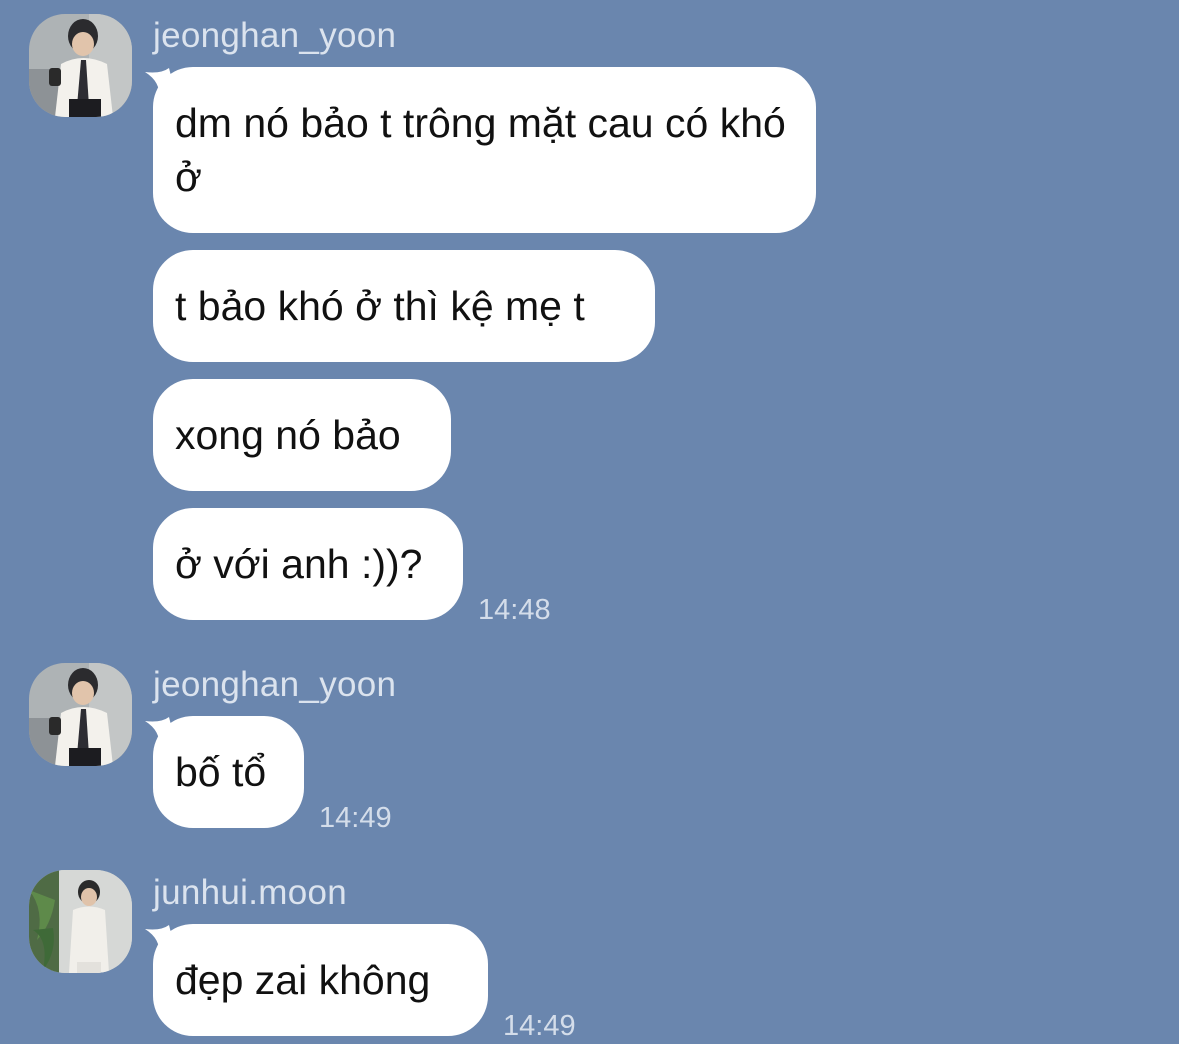  Describe the element at coordinates (221, 772) in the screenshot. I see `message-text: bố tổ` at that location.